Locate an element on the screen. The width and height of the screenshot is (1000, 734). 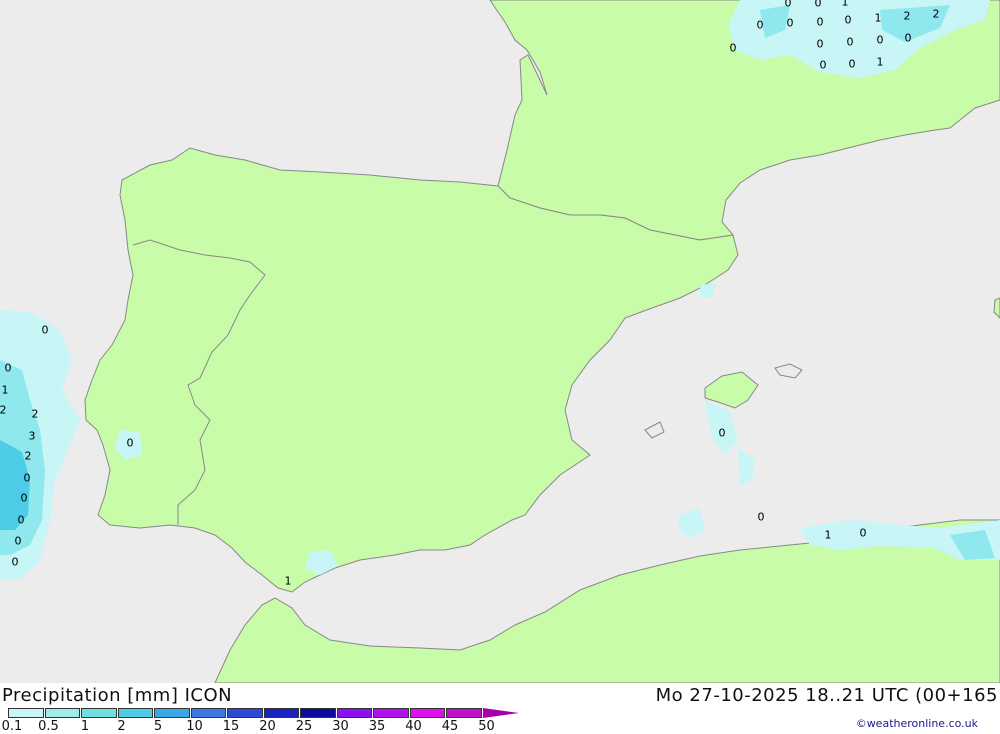
legend-tick-label: 45 is located at coordinates (450, 726).